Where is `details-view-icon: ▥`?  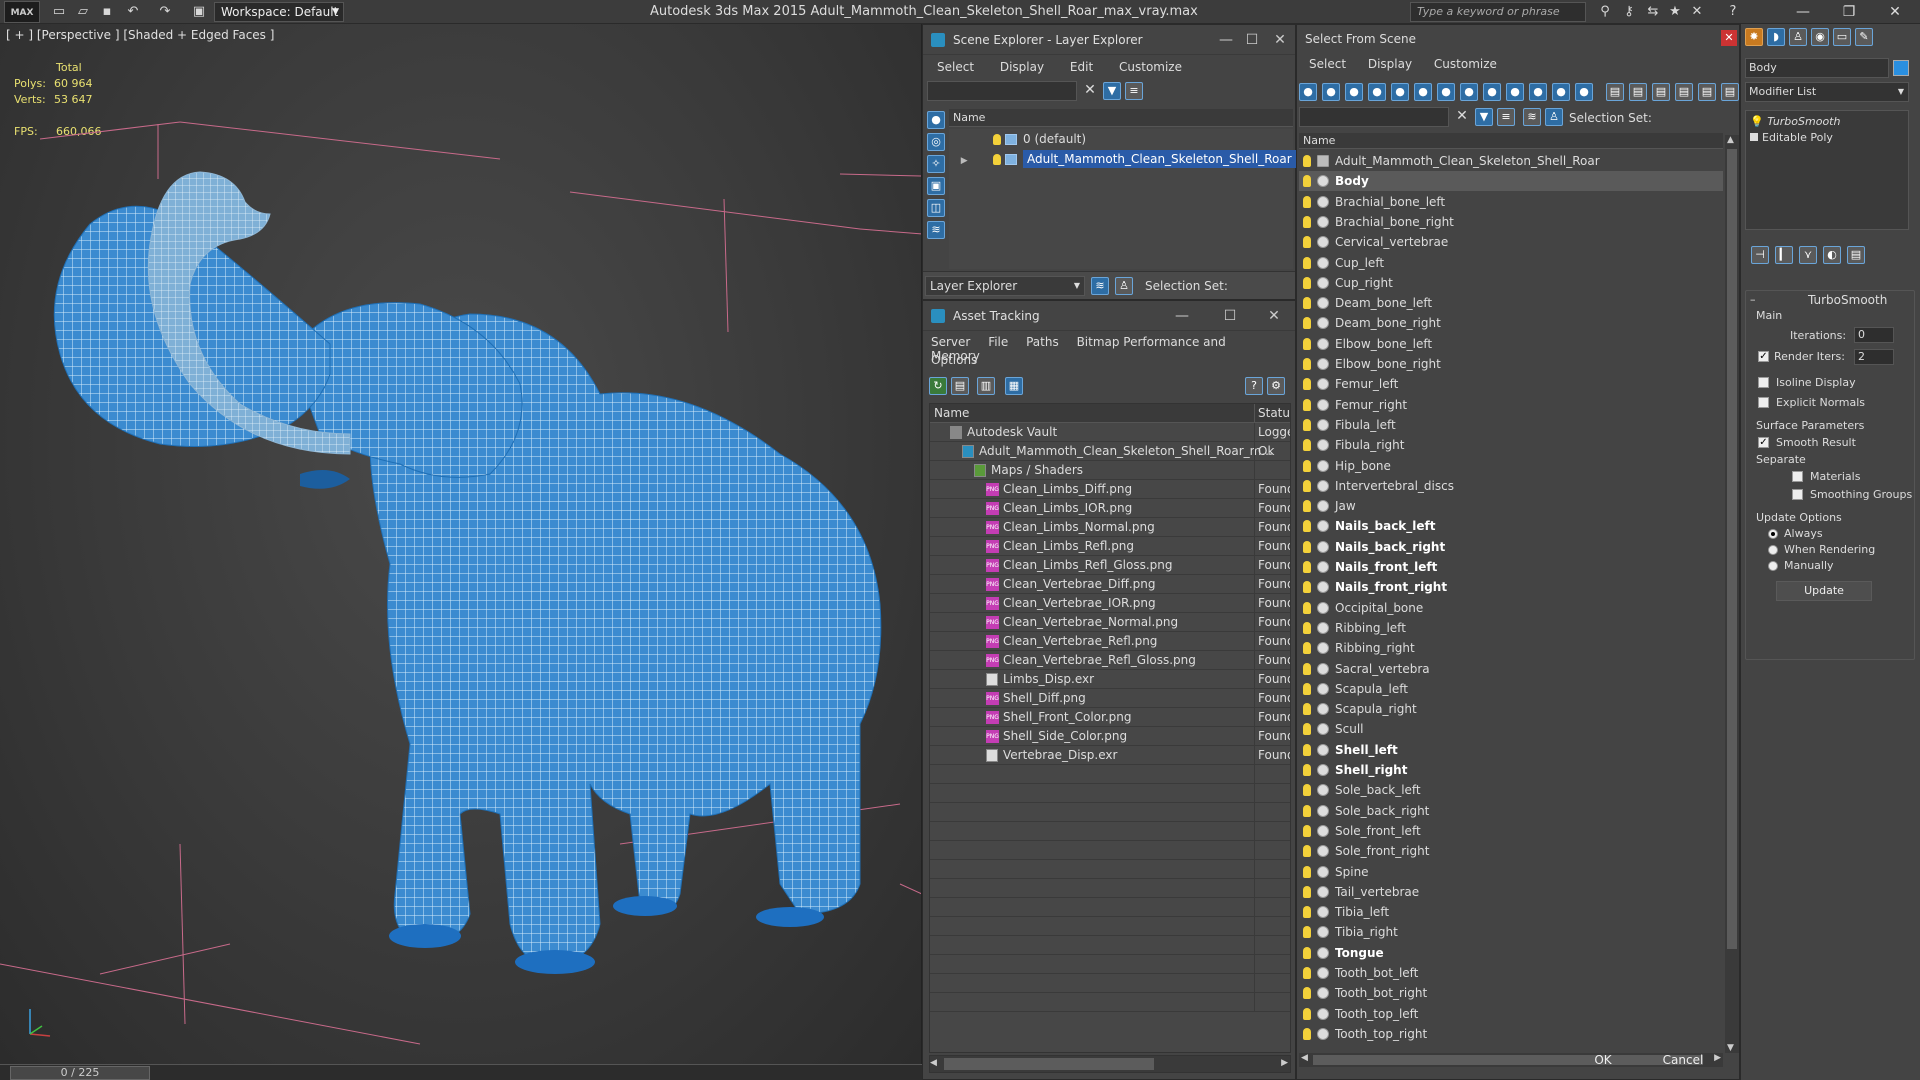 details-view-icon: ▥ is located at coordinates (986, 386).